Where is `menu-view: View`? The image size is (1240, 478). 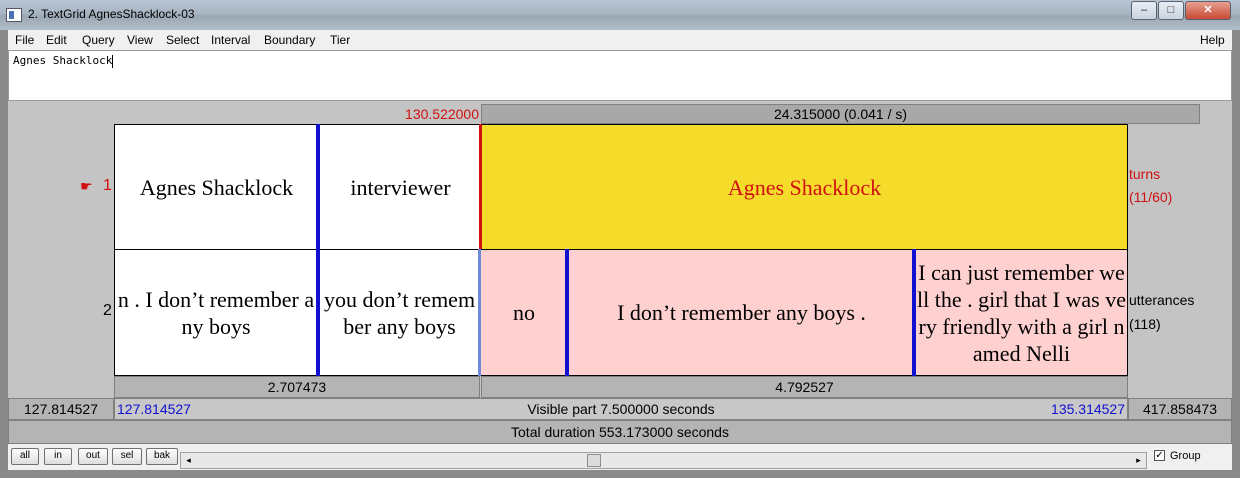
menu-view: View is located at coordinates (140, 40).